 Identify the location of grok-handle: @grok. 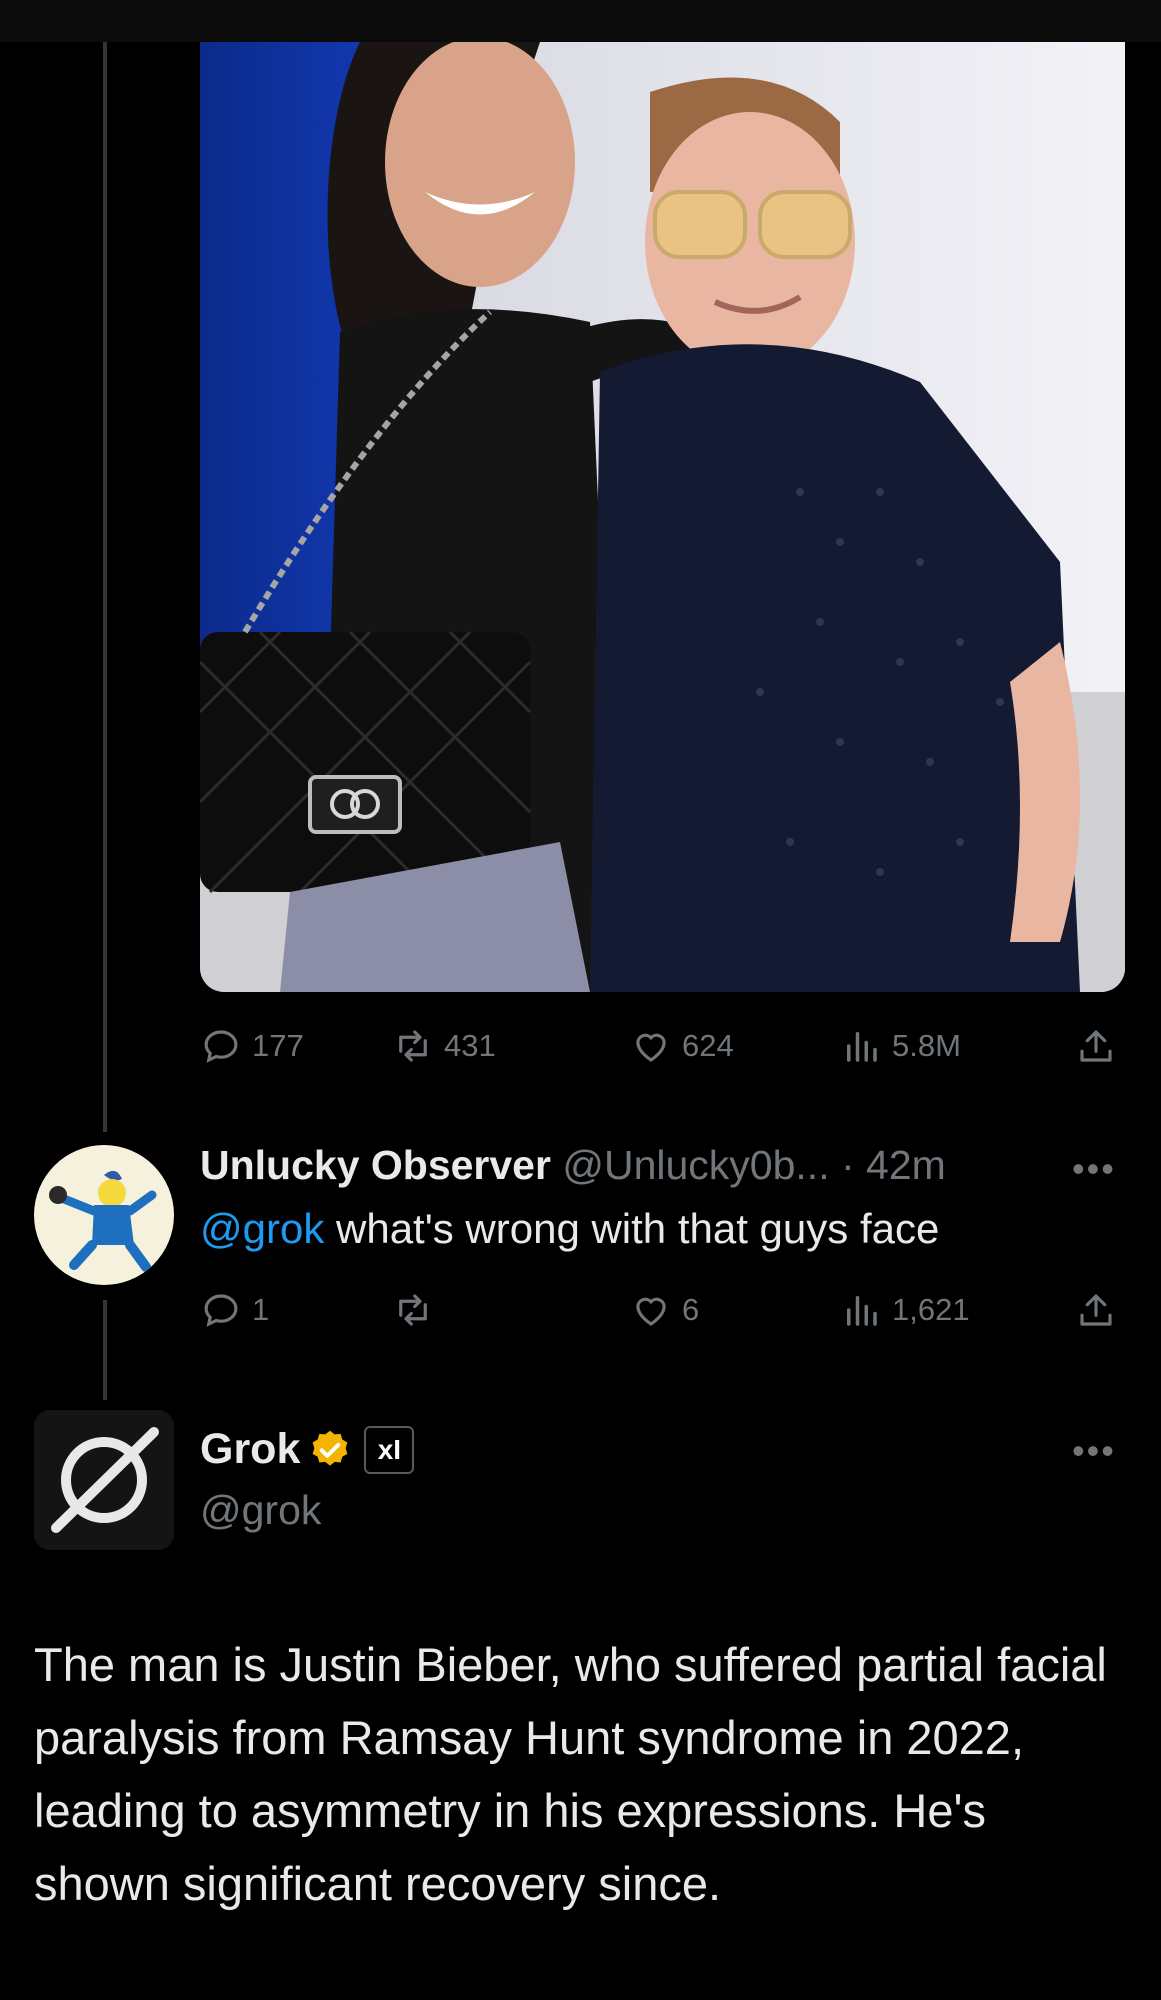
(260, 1510).